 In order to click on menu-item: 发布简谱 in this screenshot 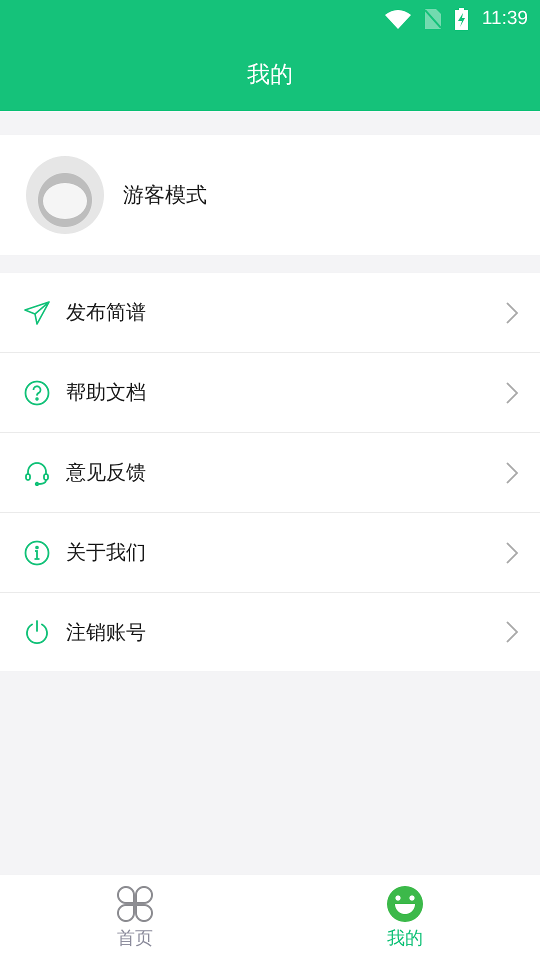, I will do `click(270, 313)`.